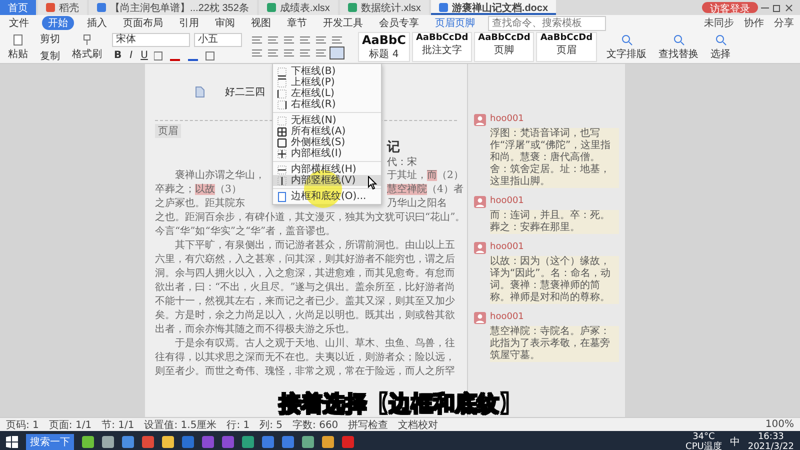  I want to click on ribbon-tab: 开发工具, so click(343, 23).